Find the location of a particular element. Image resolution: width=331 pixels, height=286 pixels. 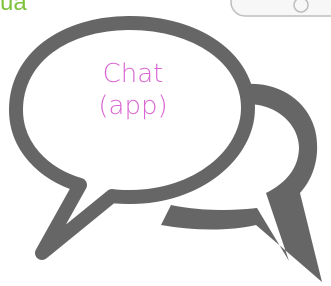

chat-app-label: Chat (app) is located at coordinates (133, 90).